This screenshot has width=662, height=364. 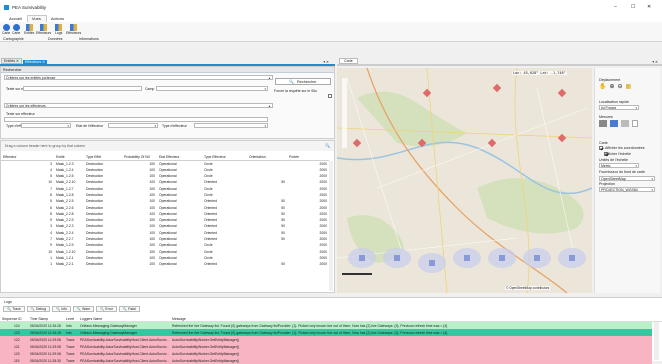 I want to click on distance-icon, so click(x=625, y=123).